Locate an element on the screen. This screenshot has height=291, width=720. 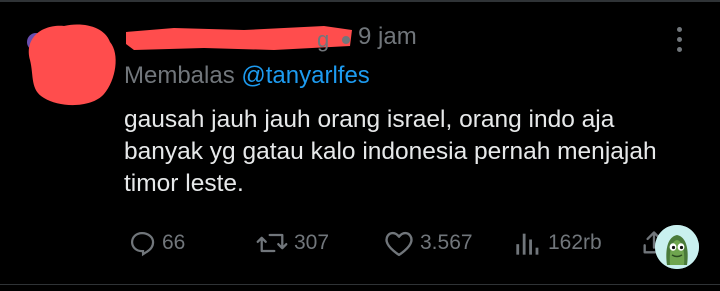
retweet-button: 307 is located at coordinates (292, 243).